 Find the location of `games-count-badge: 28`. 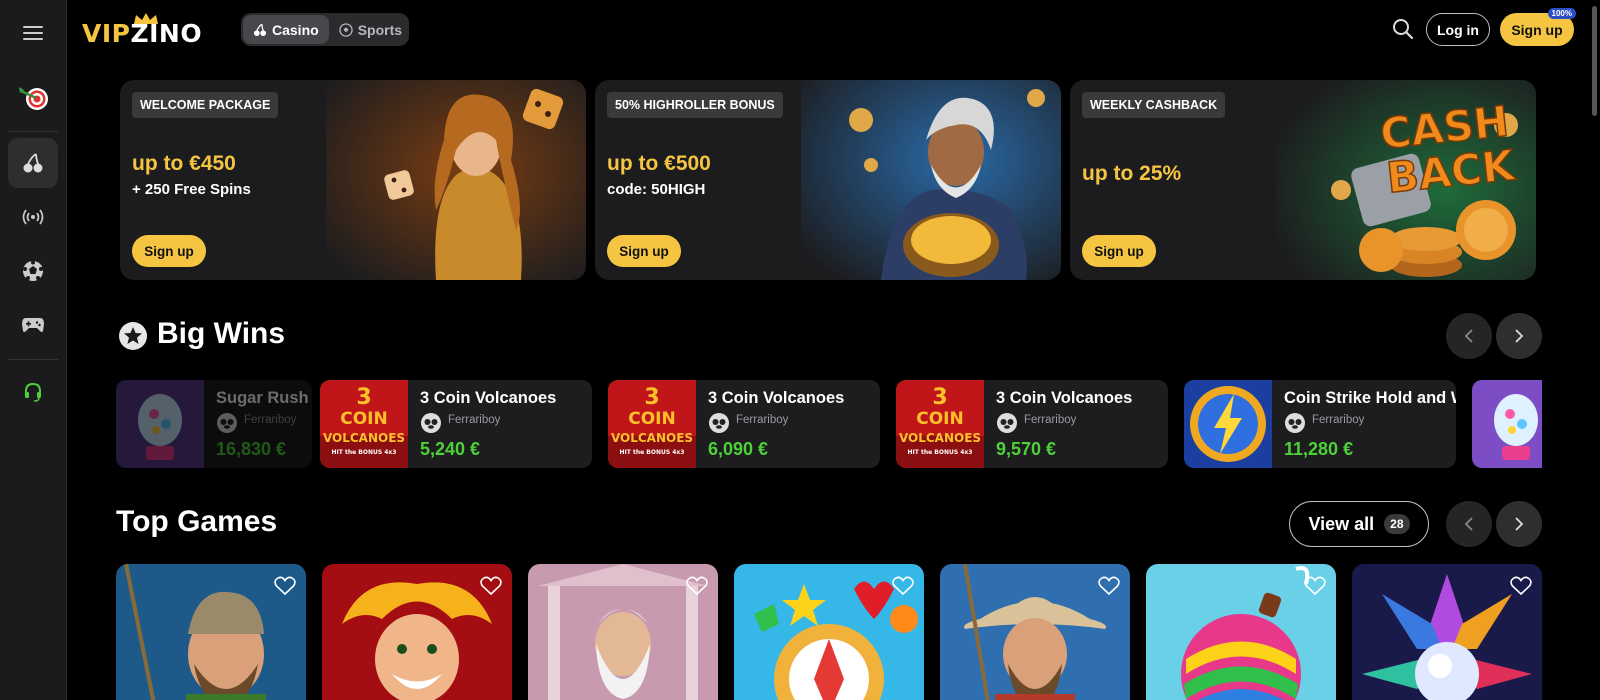

games-count-badge: 28 is located at coordinates (1397, 524).